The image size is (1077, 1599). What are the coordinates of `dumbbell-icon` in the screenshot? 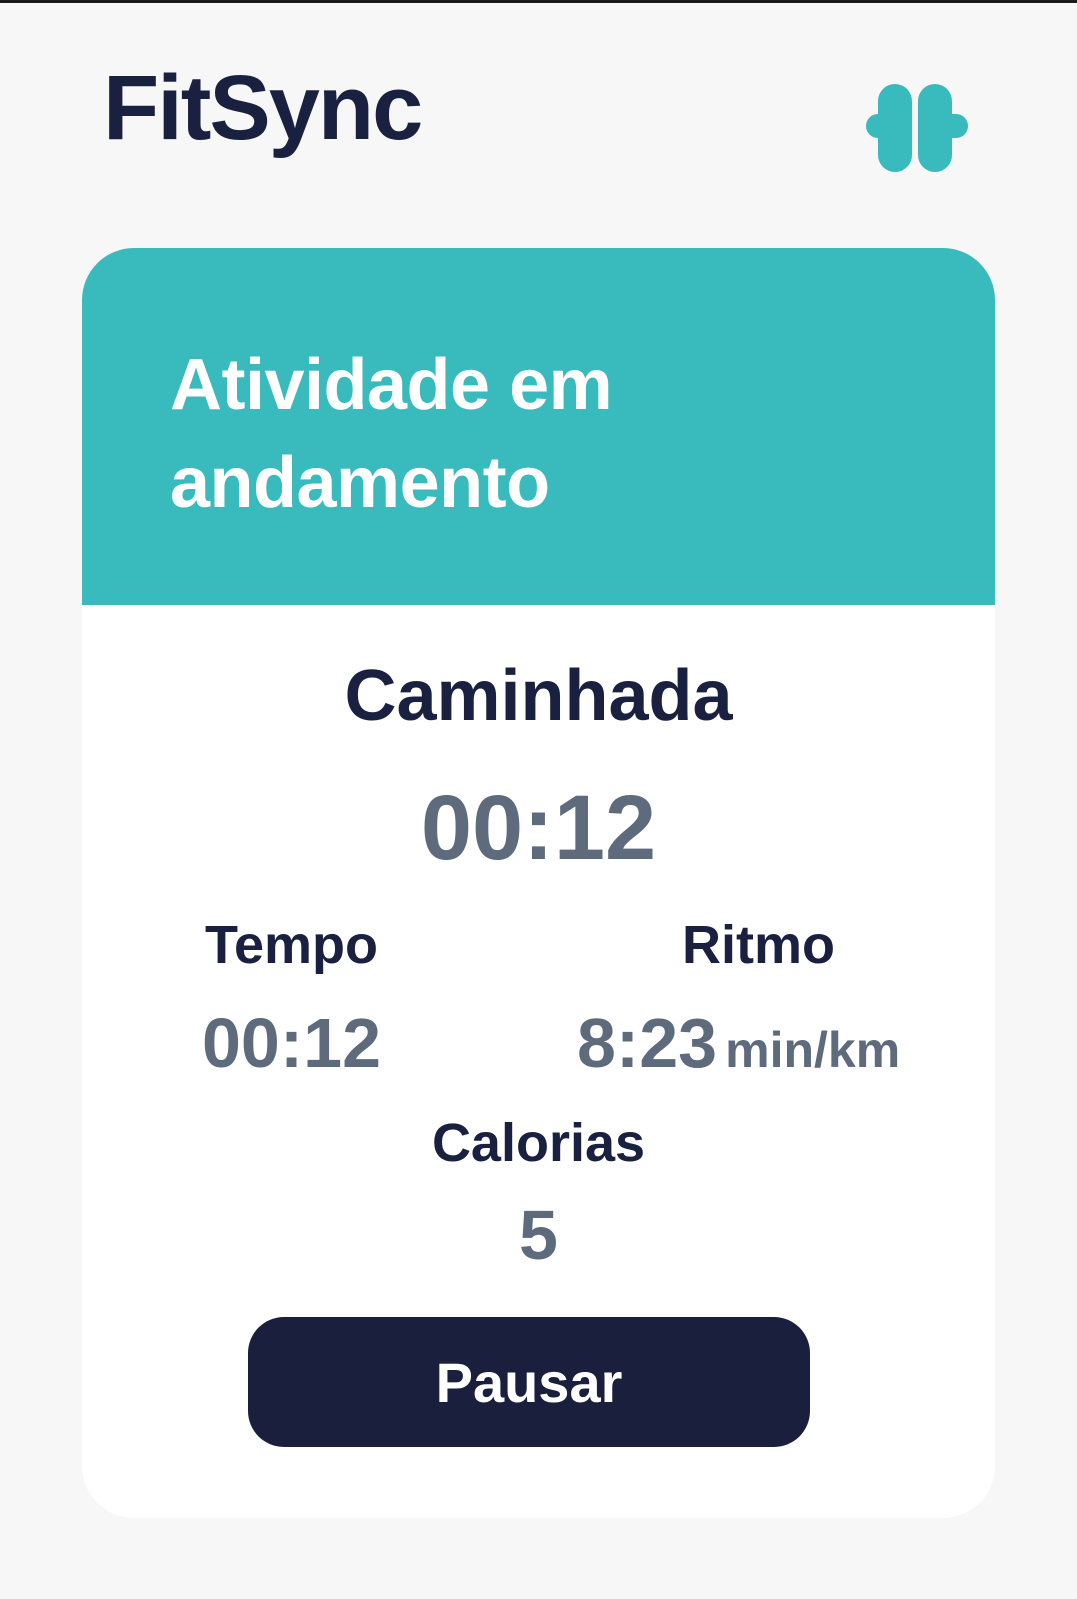 It's located at (917, 128).